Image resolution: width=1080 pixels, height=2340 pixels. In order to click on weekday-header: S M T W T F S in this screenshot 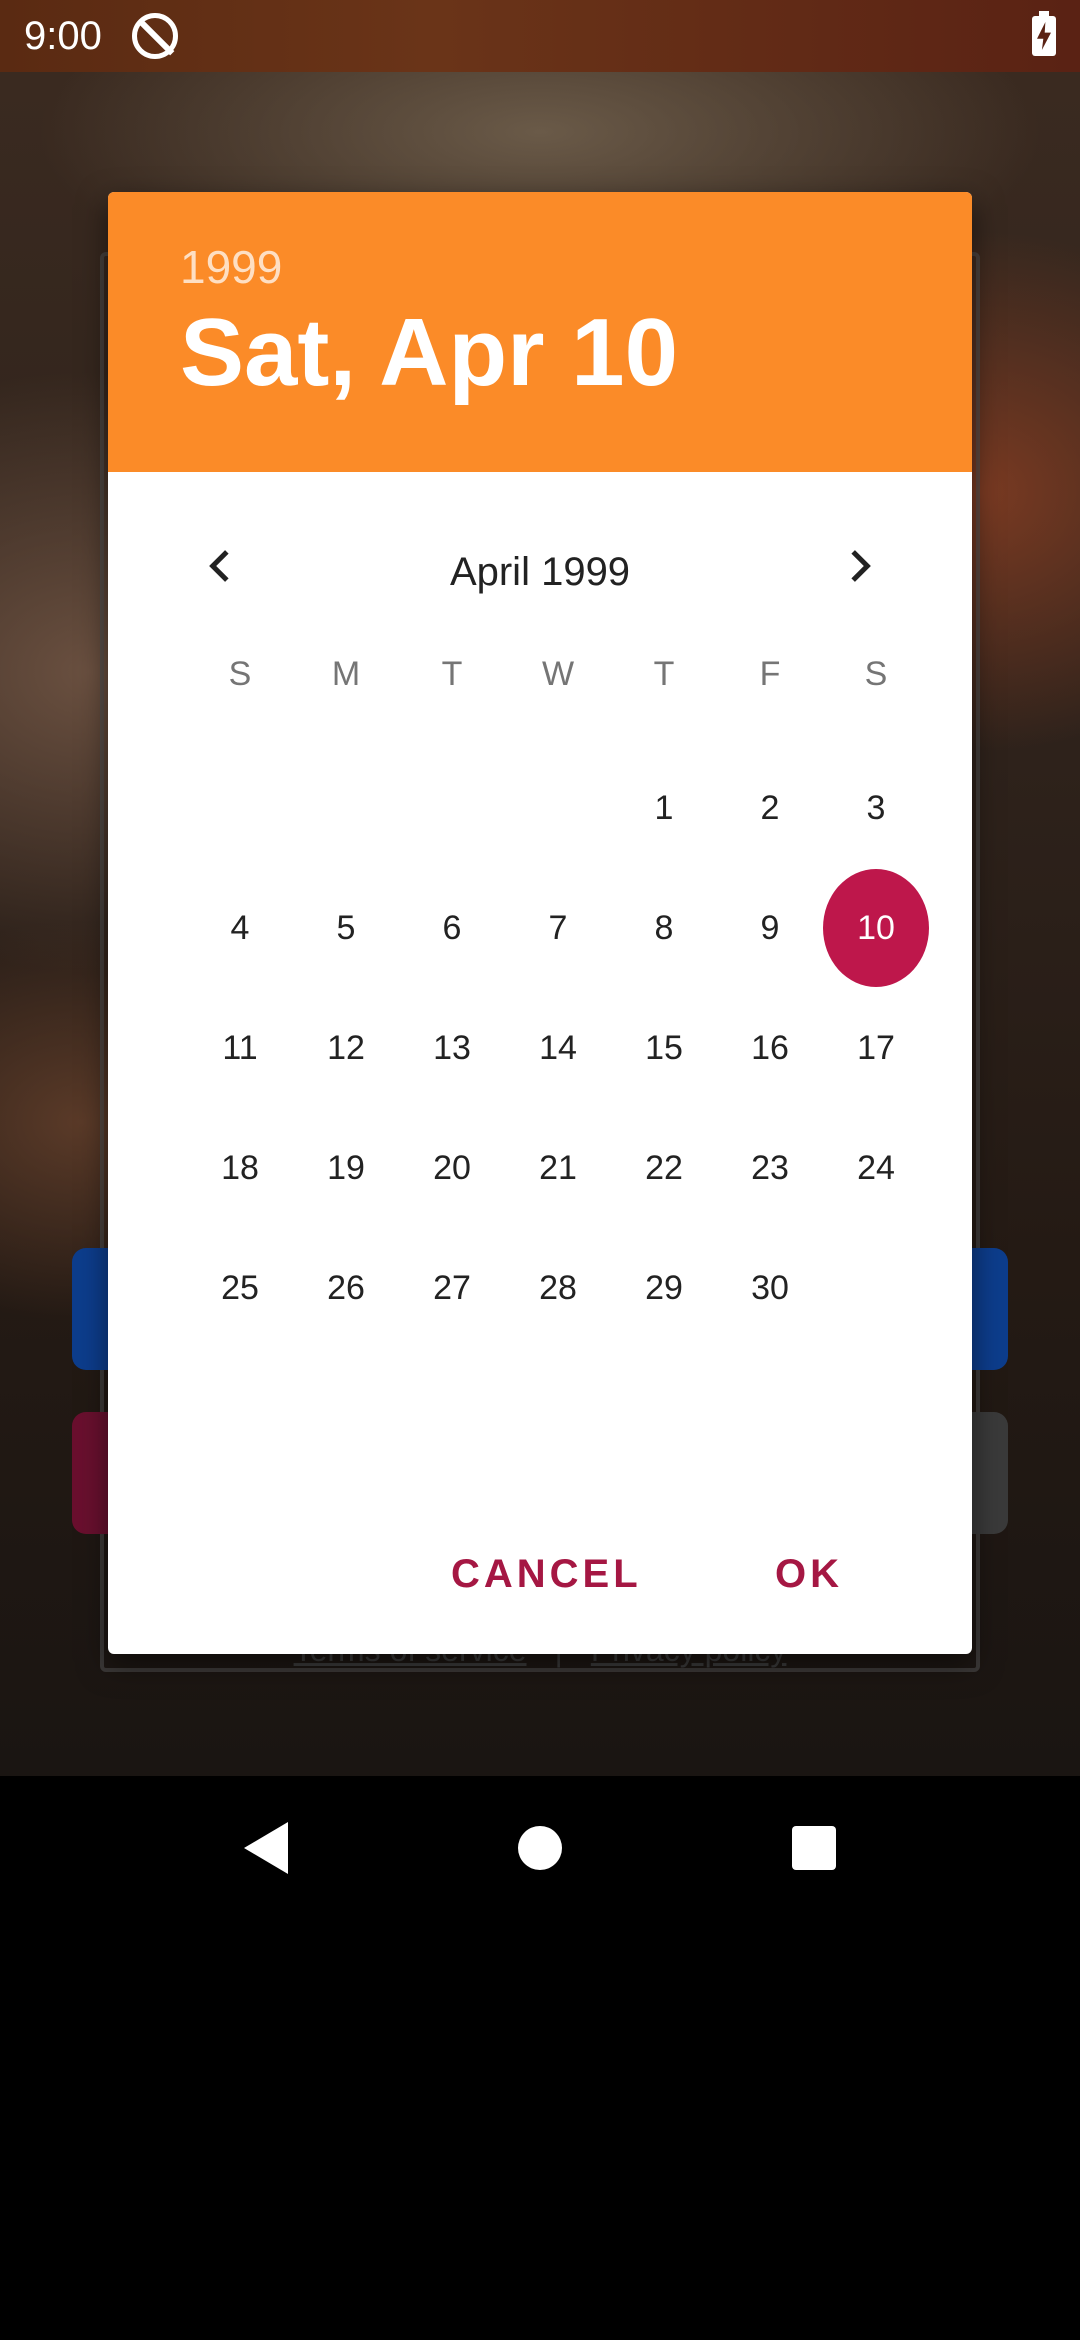, I will do `click(579, 674)`.